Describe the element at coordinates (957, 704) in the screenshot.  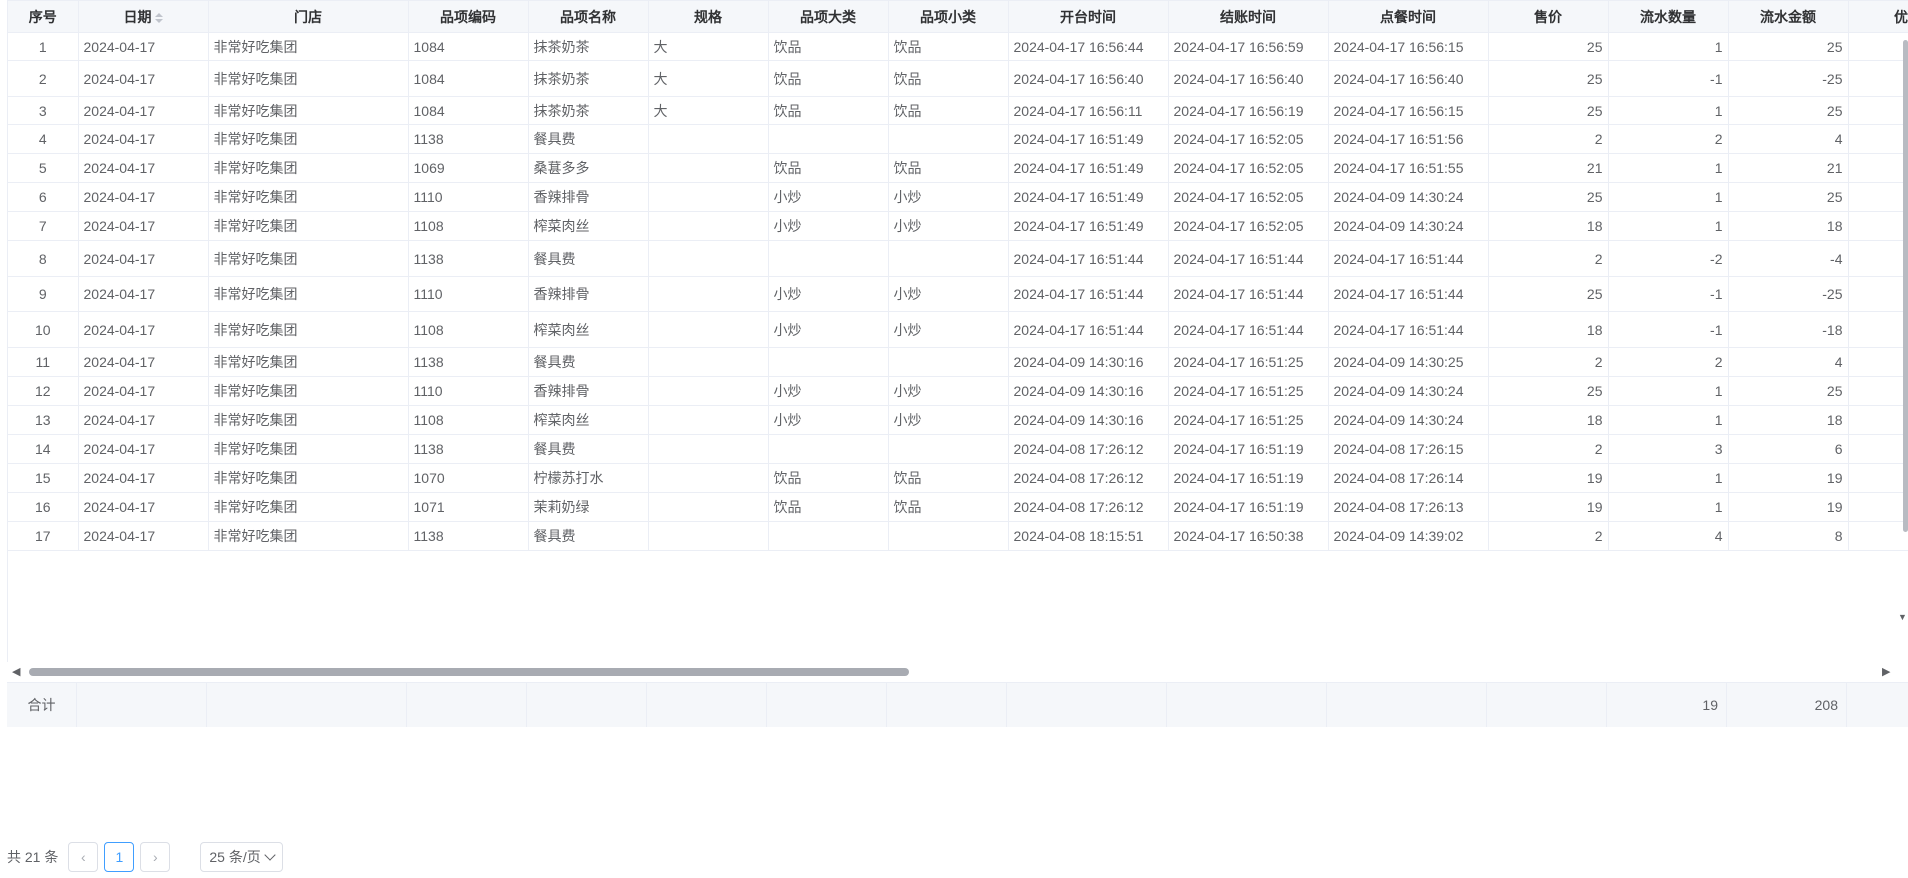
I see `table-summary-row: 合计 19 208` at that location.